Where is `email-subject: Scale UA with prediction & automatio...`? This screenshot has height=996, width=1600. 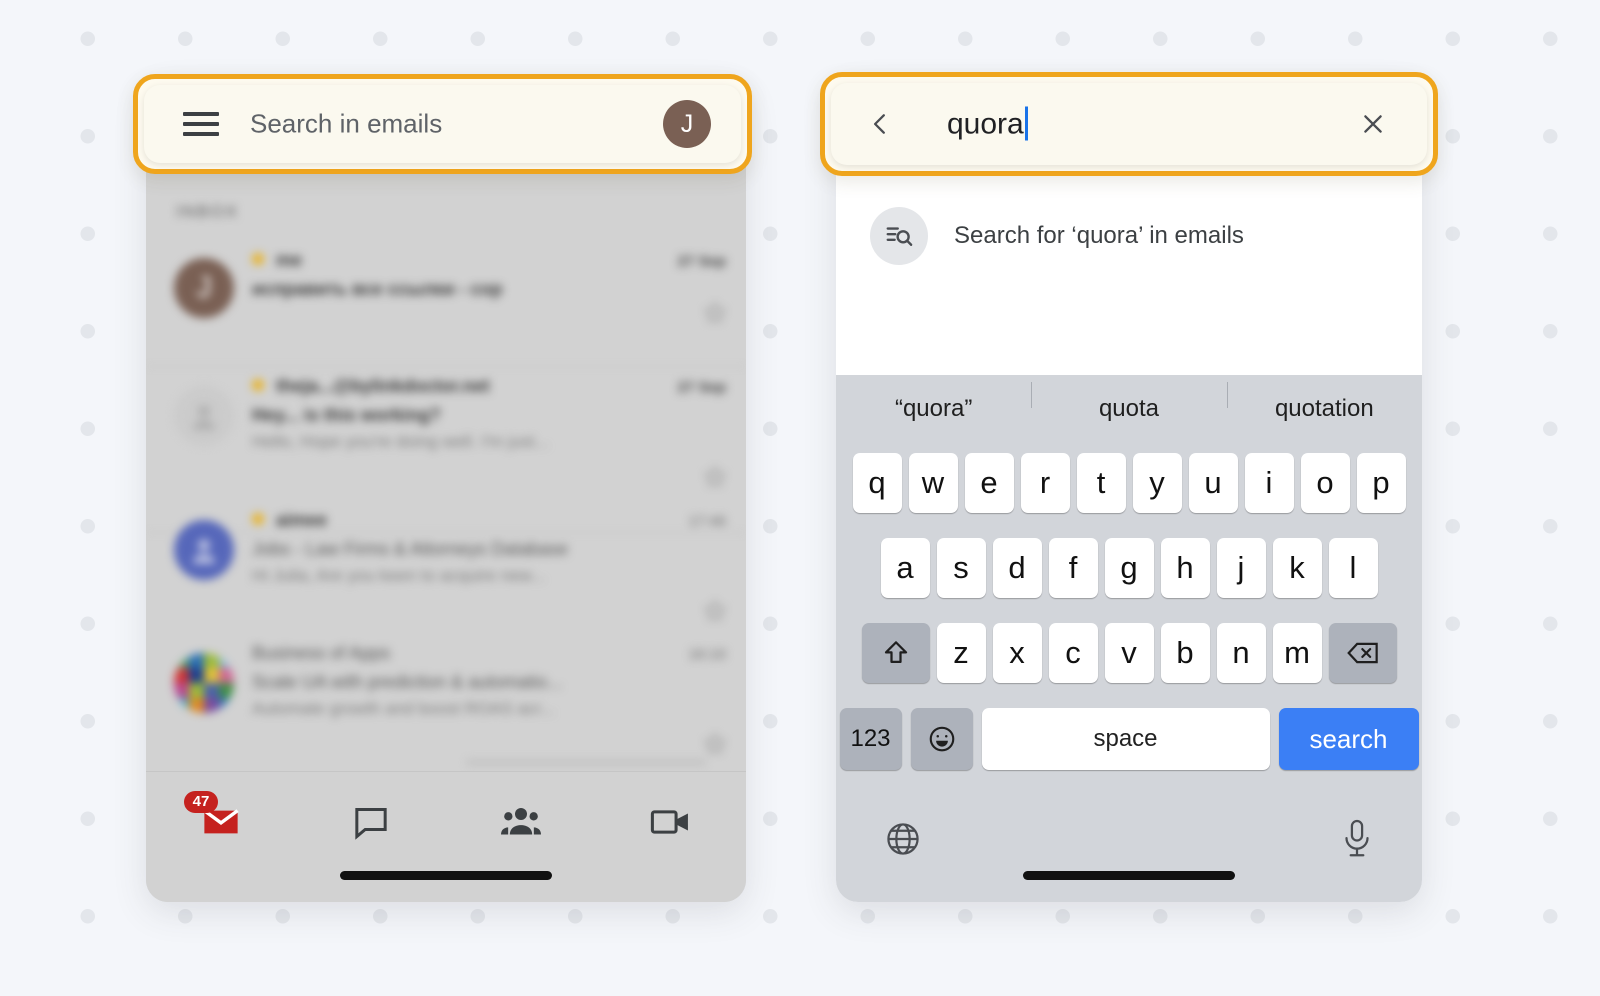 email-subject: Scale UA with prediction & automatio... is located at coordinates (407, 682).